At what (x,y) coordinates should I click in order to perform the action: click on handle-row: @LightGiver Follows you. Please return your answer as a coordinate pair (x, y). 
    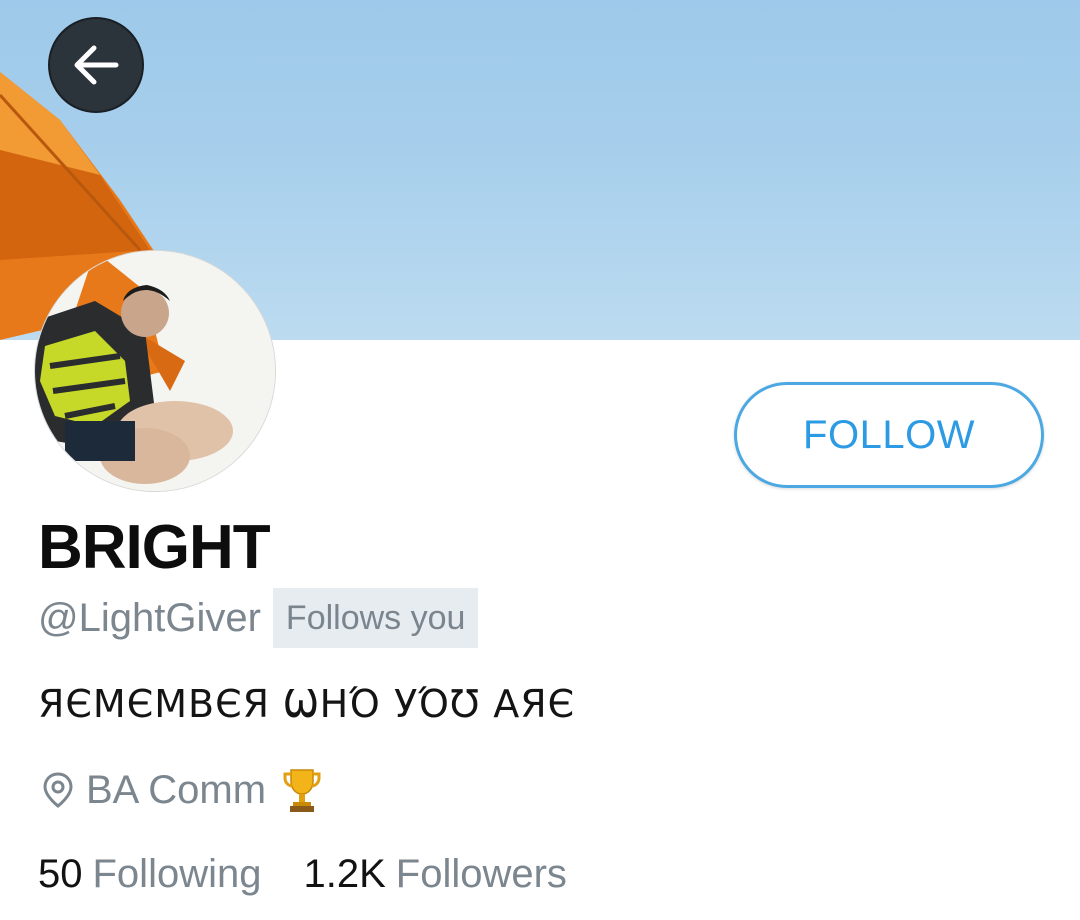
    Looking at the image, I should click on (258, 618).